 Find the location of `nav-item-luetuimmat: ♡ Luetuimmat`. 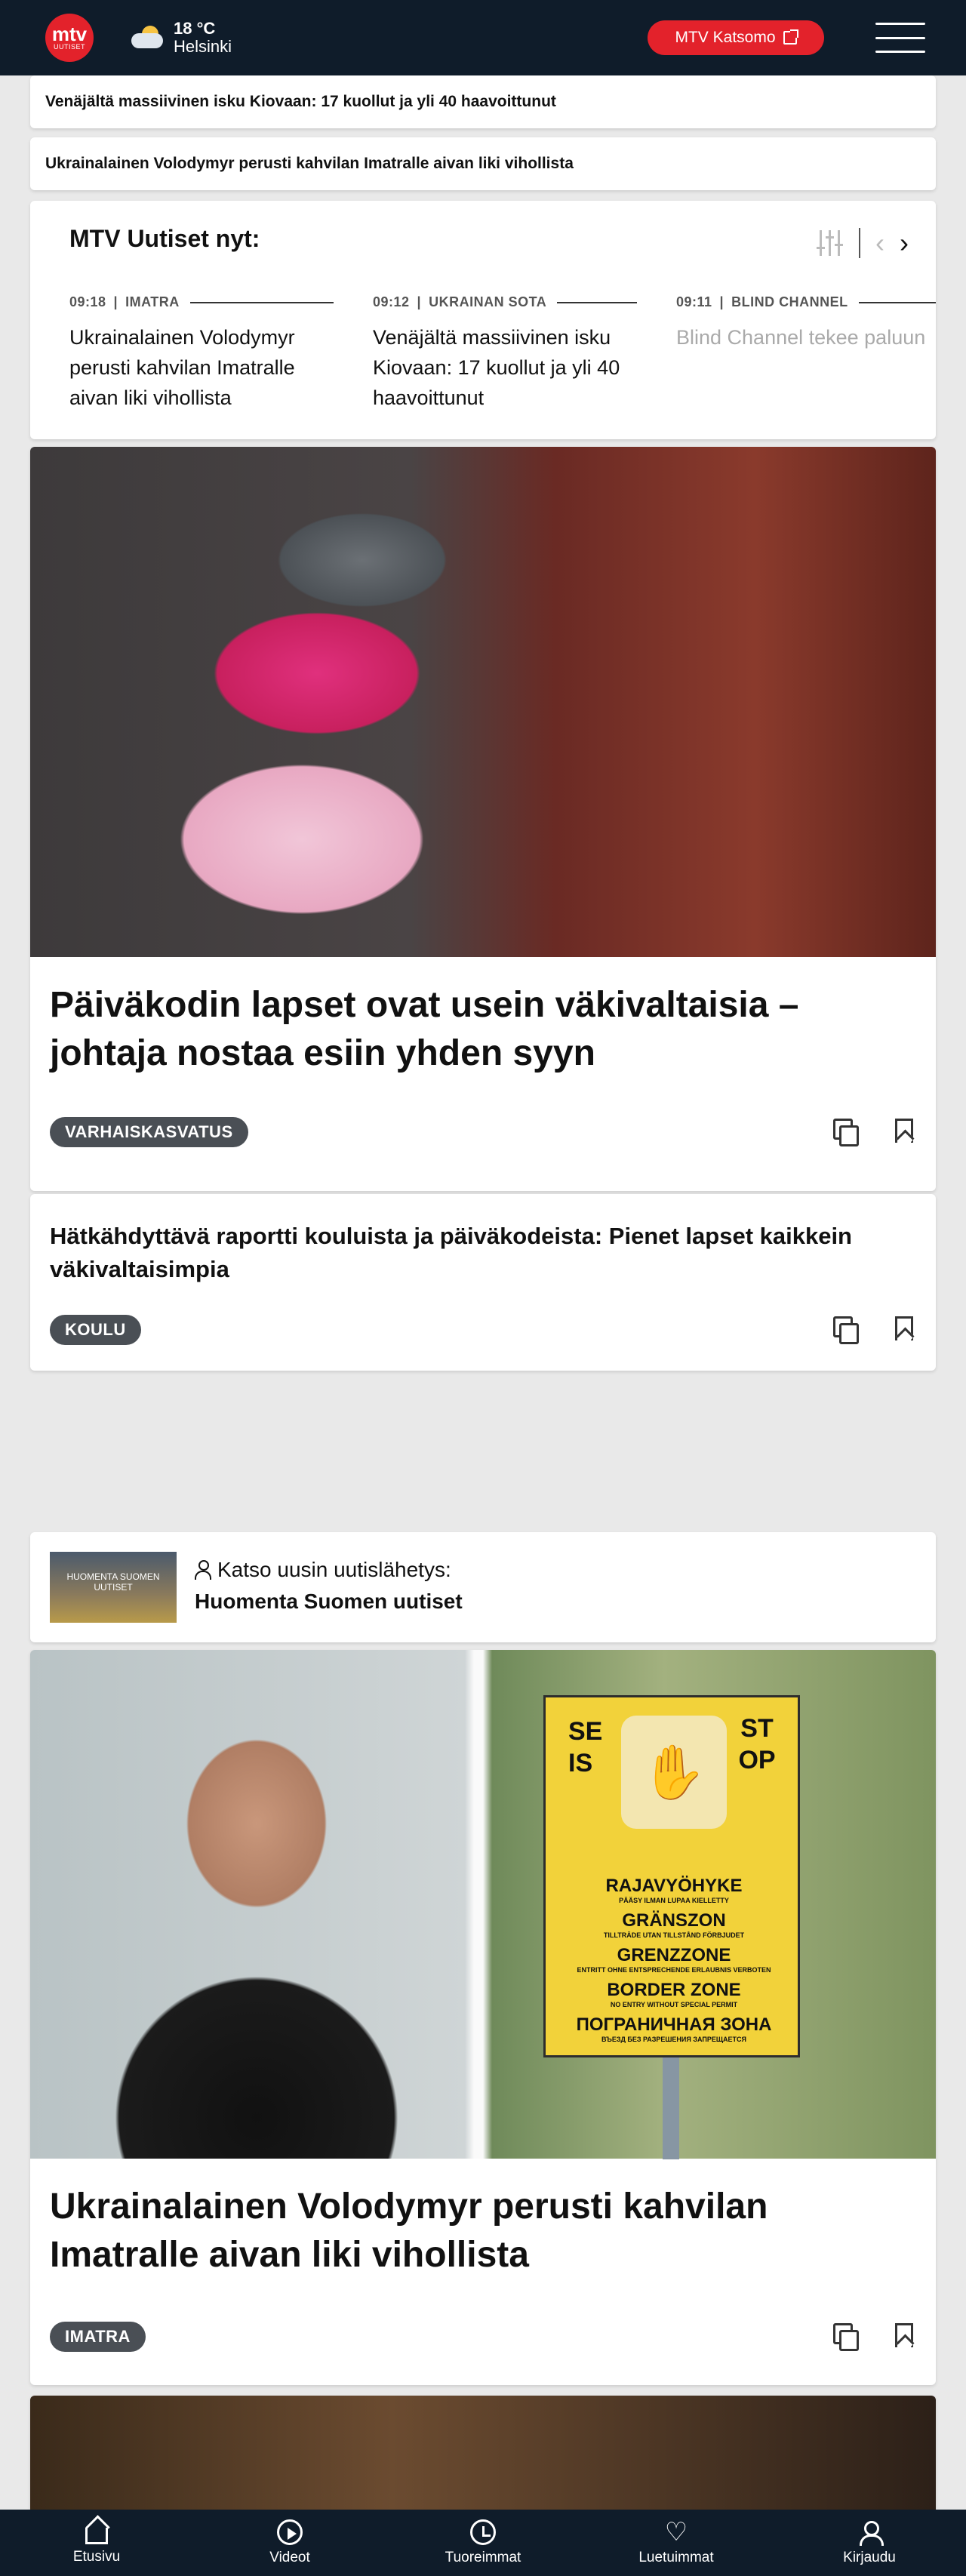

nav-item-luetuimmat: ♡ Luetuimmat is located at coordinates (676, 2543).